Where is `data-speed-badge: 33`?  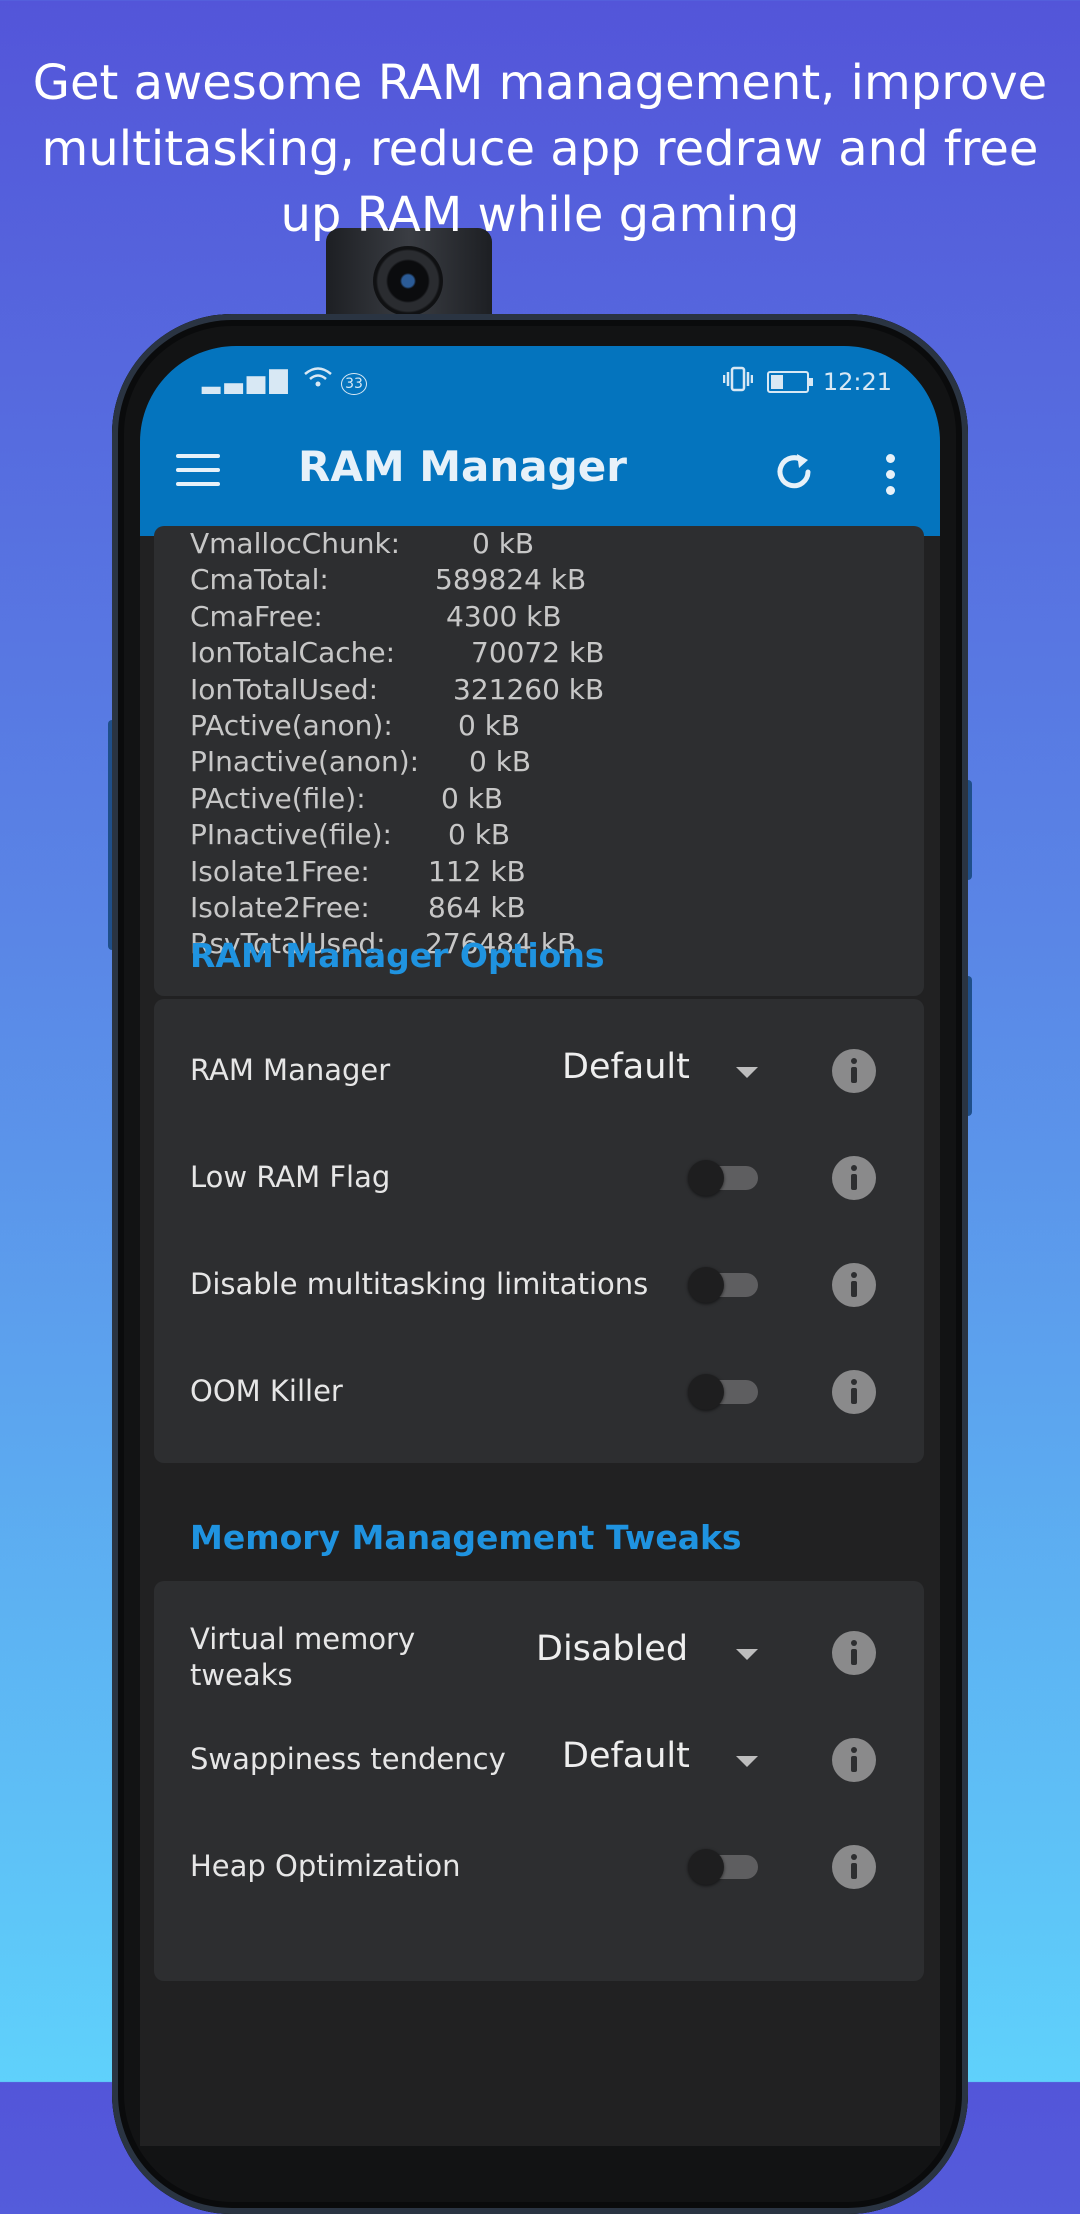
data-speed-badge: 33 is located at coordinates (354, 384).